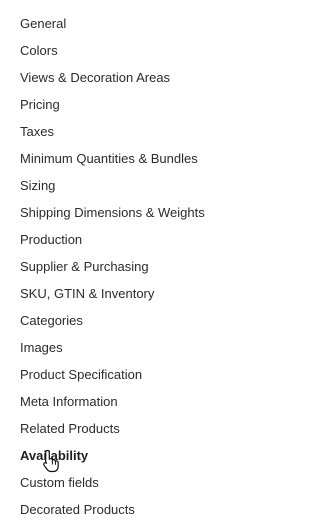 The height and width of the screenshot is (528, 320). I want to click on nav-item-sizing: Sizing, so click(37, 186).